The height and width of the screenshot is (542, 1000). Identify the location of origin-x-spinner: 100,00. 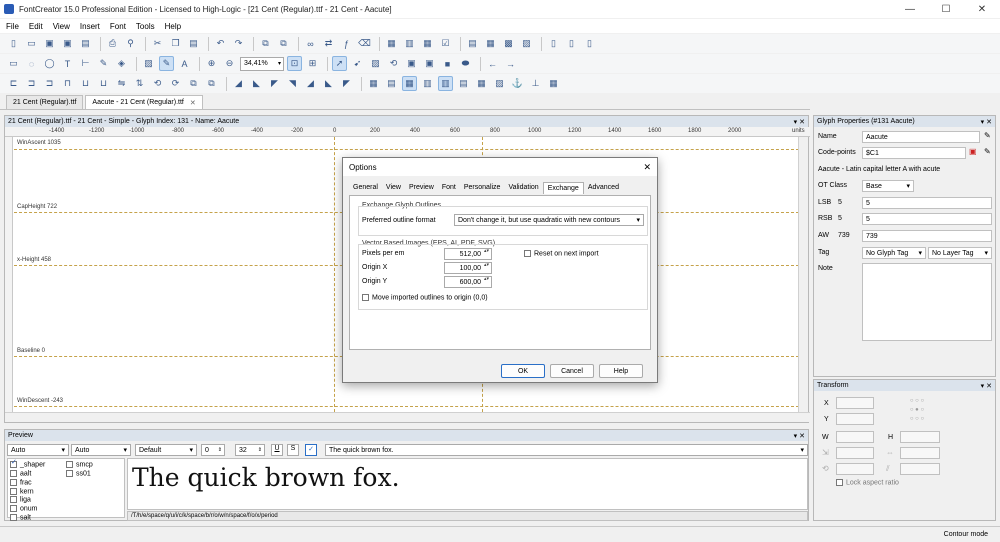
(468, 268).